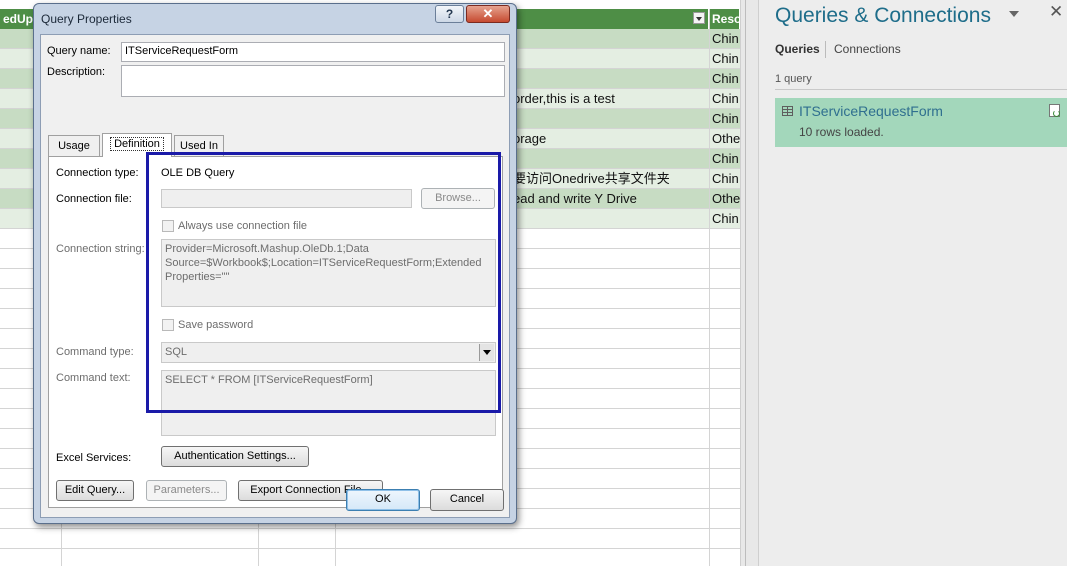 This screenshot has width=1067, height=566. Describe the element at coordinates (286, 198) in the screenshot. I see `connection-file-input` at that location.